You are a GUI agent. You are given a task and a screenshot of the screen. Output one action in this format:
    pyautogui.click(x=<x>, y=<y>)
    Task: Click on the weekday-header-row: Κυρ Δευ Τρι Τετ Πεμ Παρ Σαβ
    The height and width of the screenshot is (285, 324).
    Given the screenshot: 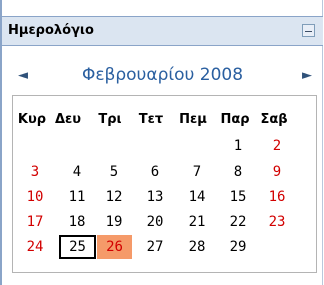 What is the action you would take?
    pyautogui.click(x=164, y=120)
    